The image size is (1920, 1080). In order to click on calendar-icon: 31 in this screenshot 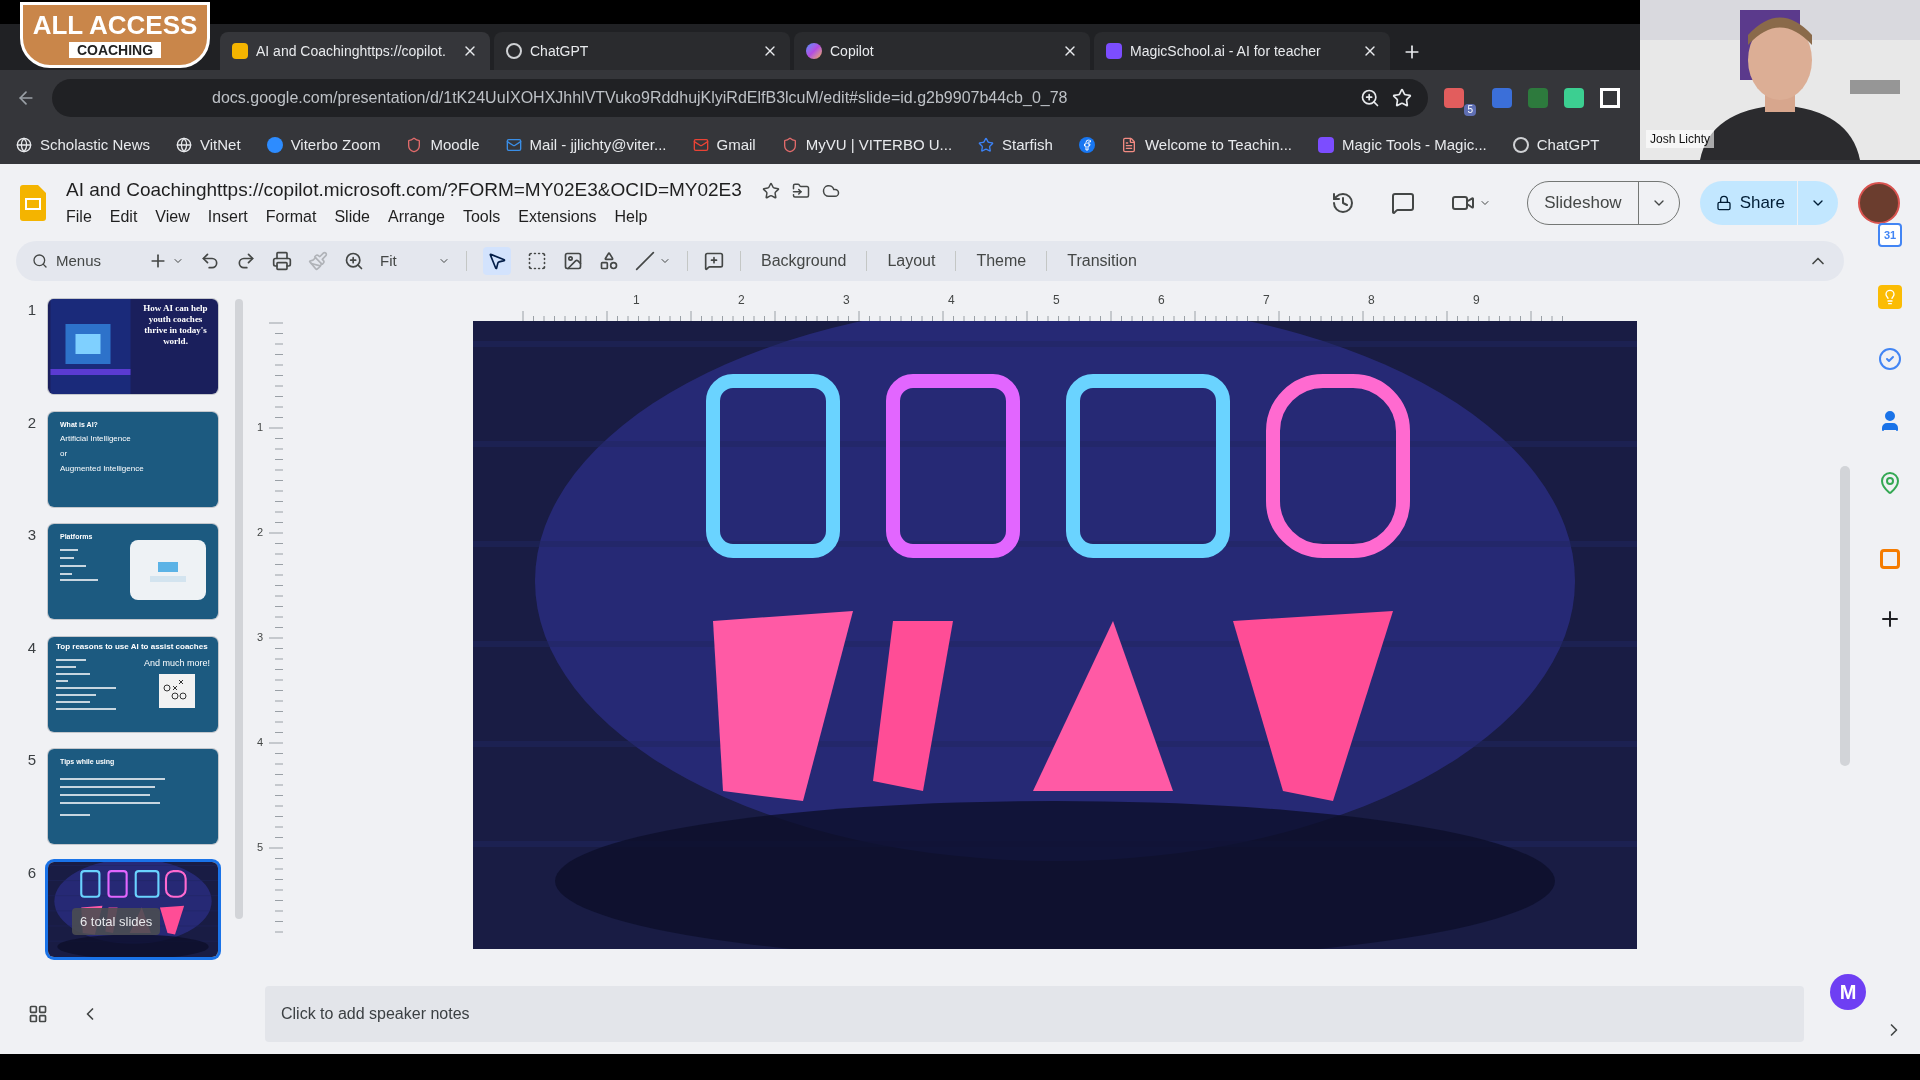, I will do `click(1890, 235)`.